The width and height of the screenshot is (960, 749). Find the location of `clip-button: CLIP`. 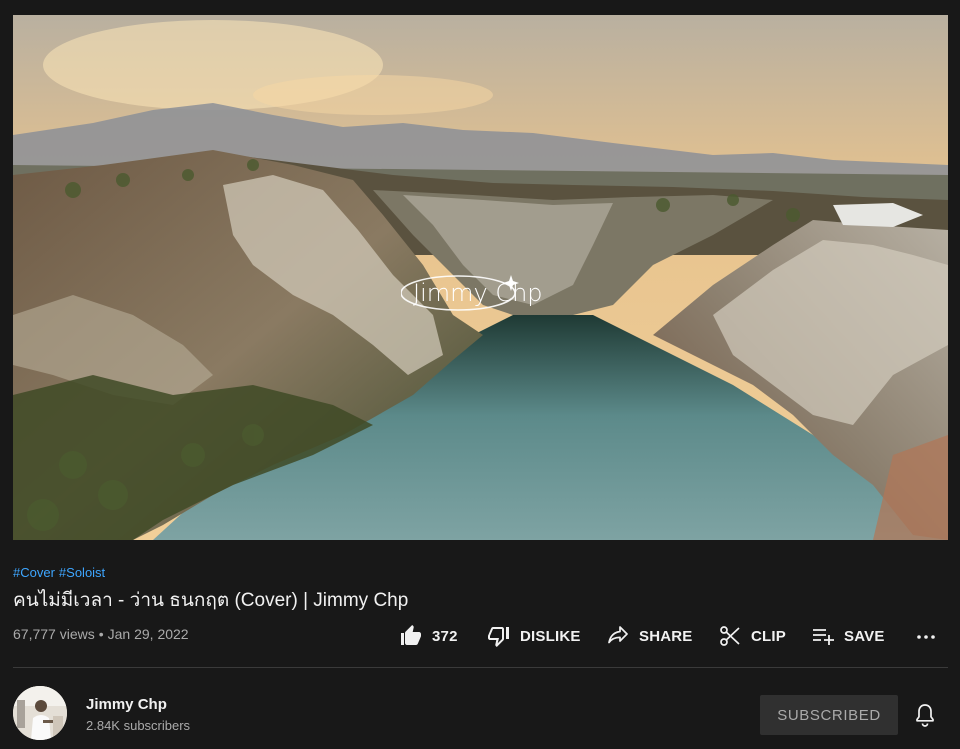

clip-button: CLIP is located at coordinates (752, 636).